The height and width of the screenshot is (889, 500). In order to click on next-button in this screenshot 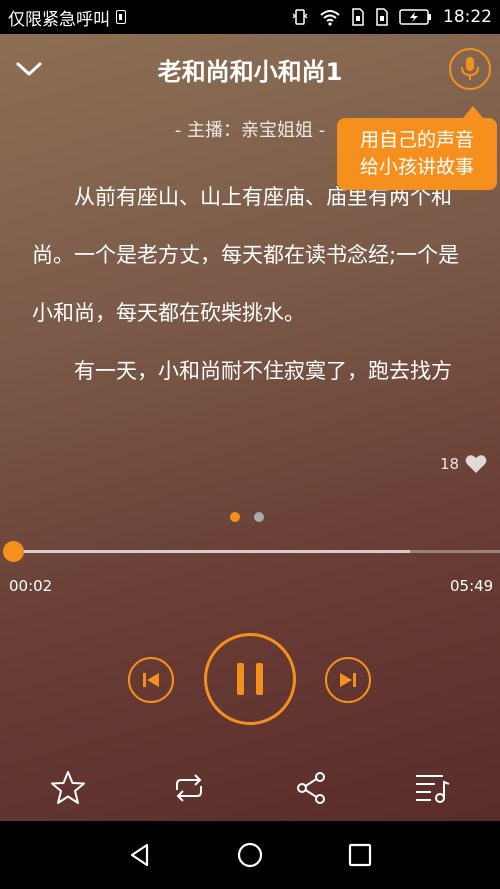, I will do `click(348, 680)`.